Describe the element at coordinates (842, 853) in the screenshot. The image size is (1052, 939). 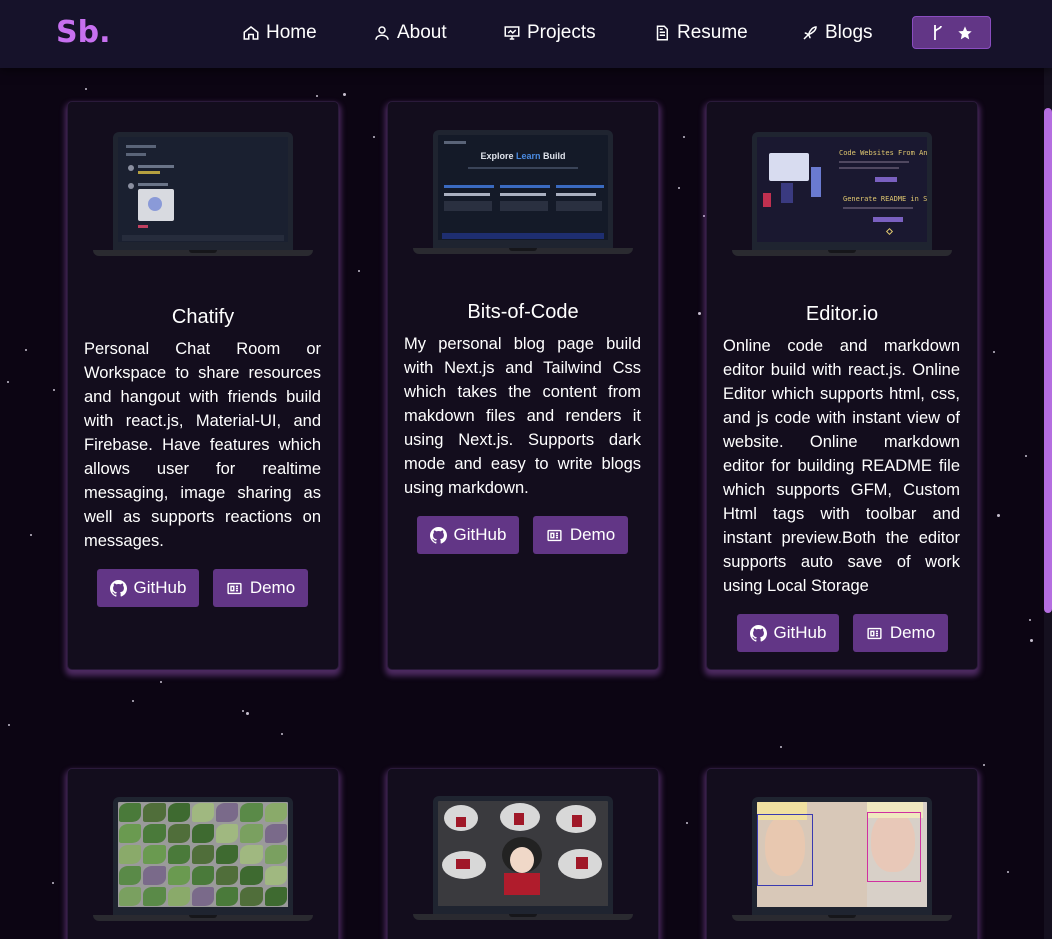
I see `project-card-face-detection` at that location.